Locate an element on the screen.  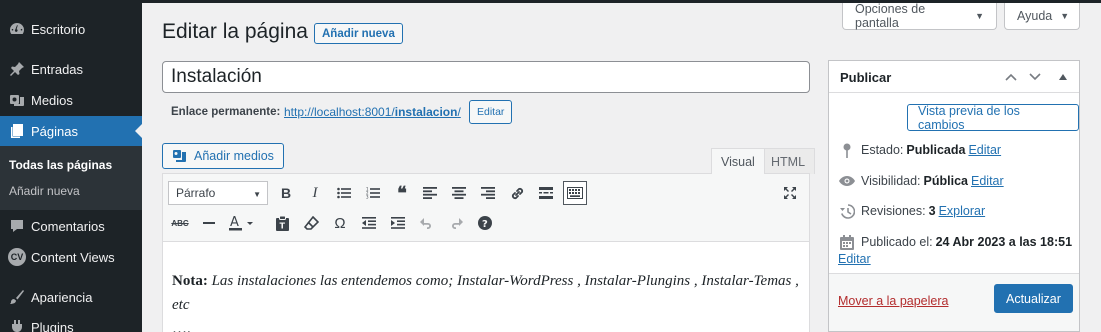
pin-icon is located at coordinates (847, 150).